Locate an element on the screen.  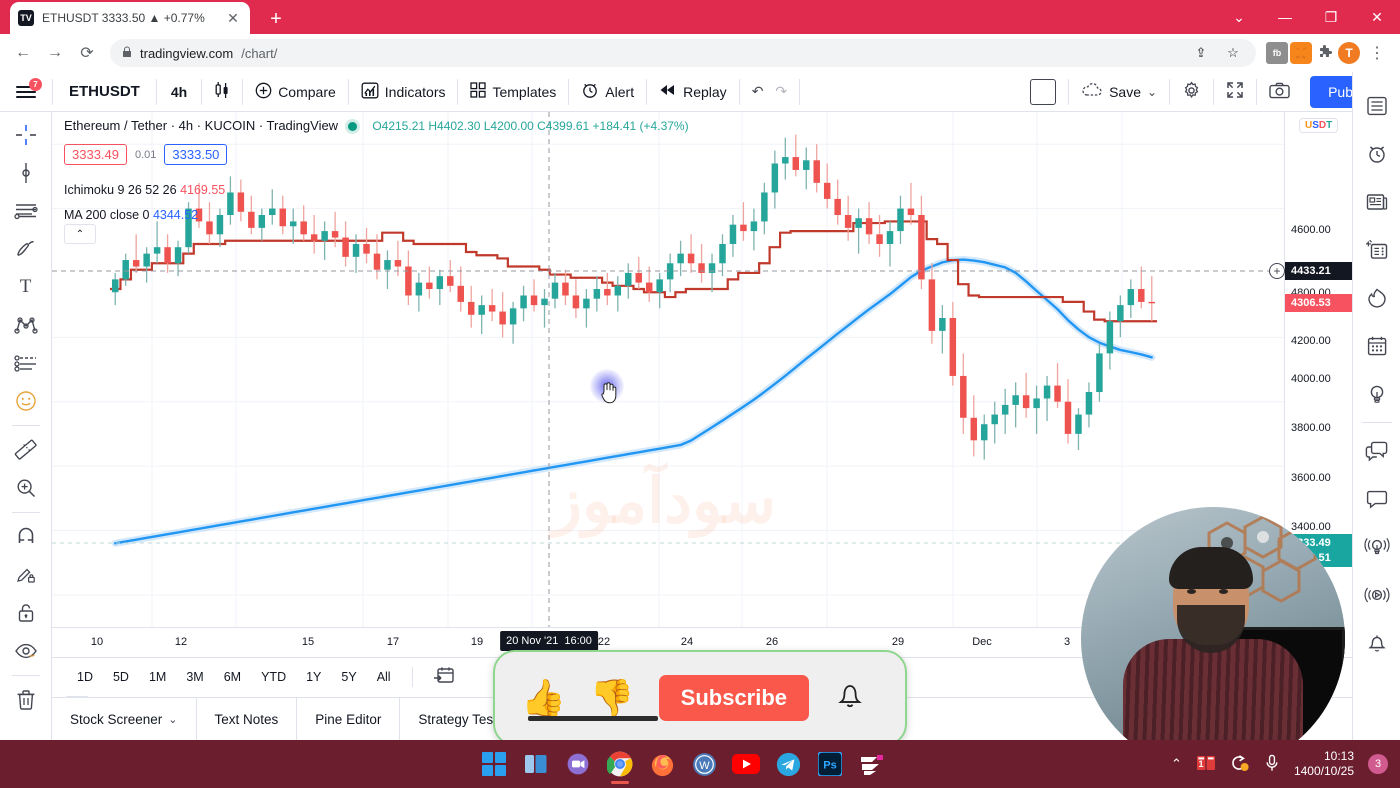
browser-tab: TV ETHUSDT 3333.50 ▲ +0.77% ✕ is located at coordinates (130, 18).